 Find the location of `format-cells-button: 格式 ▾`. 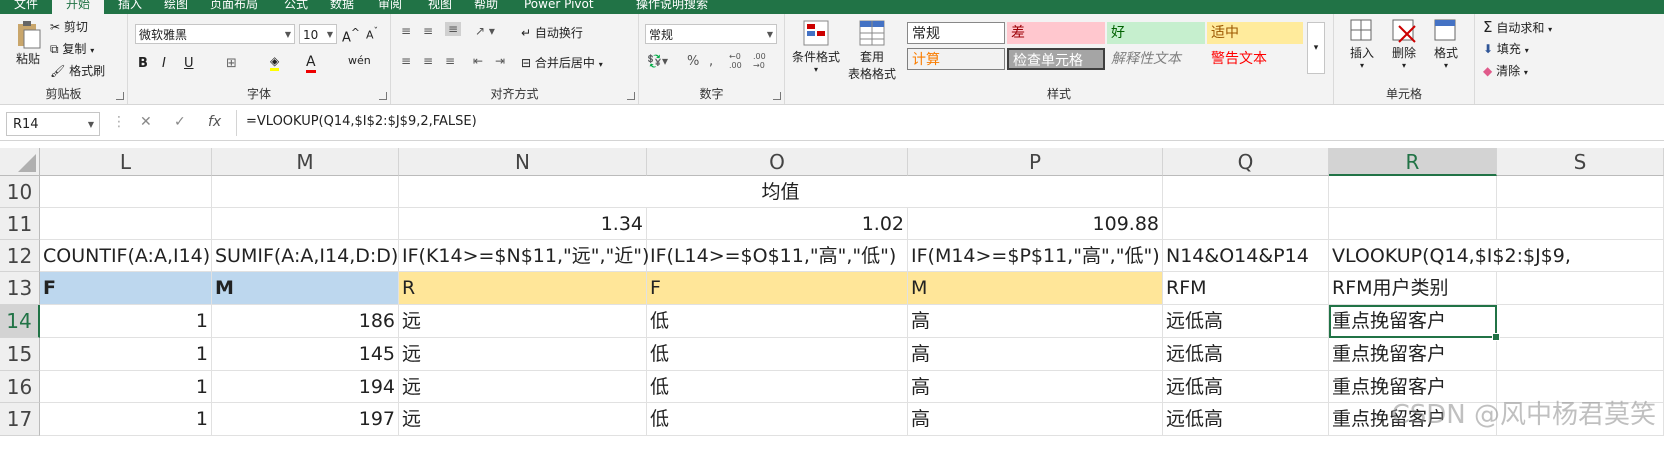

format-cells-button: 格式 ▾ is located at coordinates (1446, 44).